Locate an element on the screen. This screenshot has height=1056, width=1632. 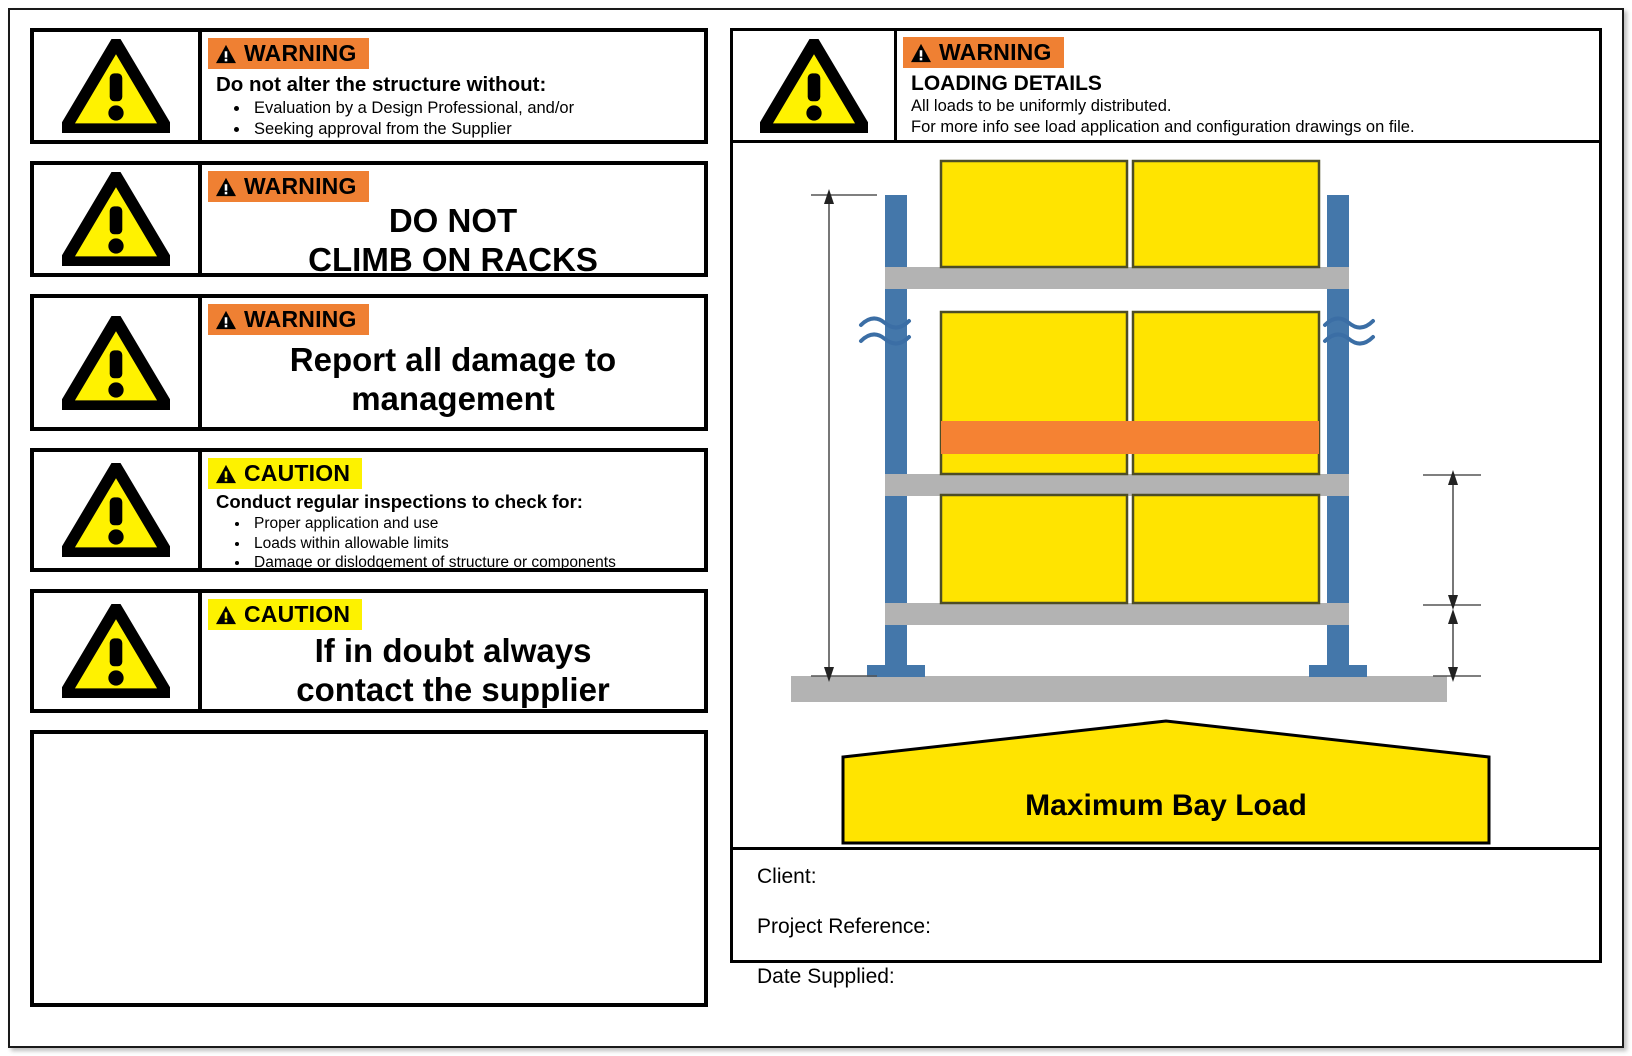
loading-details-title: LOADING DETAILS is located at coordinates (1006, 83).